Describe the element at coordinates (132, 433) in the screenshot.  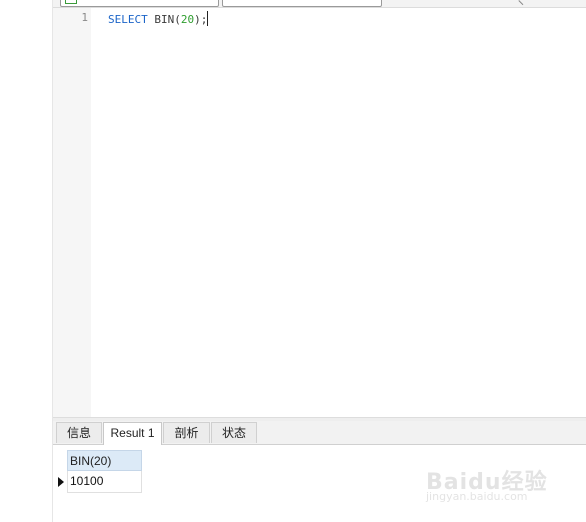
I see `tab-result-1: Result 1` at that location.